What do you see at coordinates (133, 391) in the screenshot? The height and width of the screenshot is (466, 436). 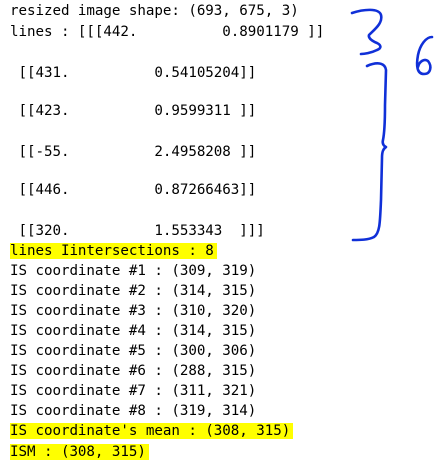 I see `output-line-is-coordinate: IS coordinate #7 : (311, 321)` at bounding box center [133, 391].